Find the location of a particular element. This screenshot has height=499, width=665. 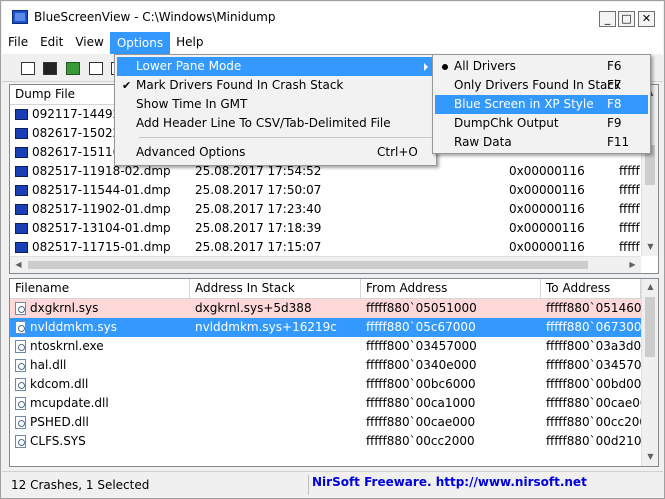

menu-bar: File Edit View Options Help is located at coordinates (332, 43).